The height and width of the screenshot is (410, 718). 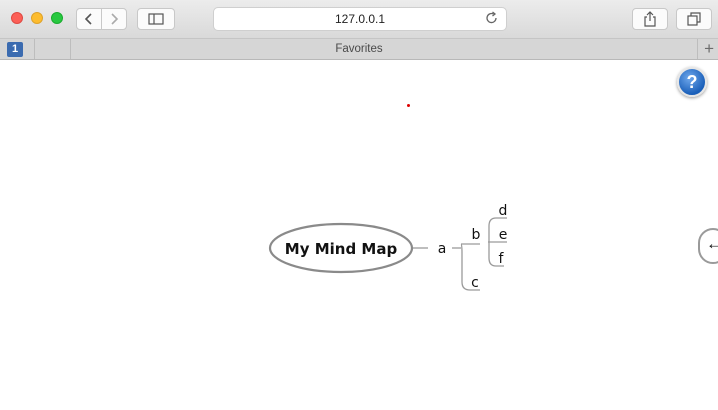 I want to click on mind-map-connectors, so click(x=460, y=254).